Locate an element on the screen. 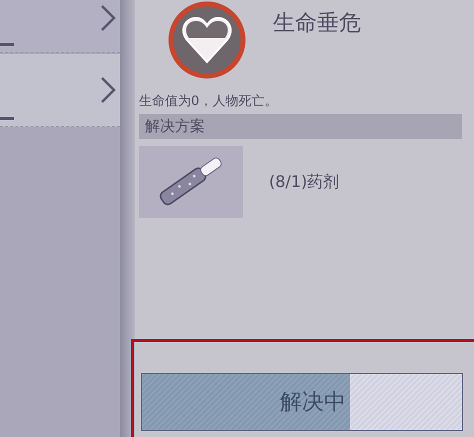 Image resolution: width=474 pixels, height=437 pixels. section-header: 解决方案 is located at coordinates (300, 126).